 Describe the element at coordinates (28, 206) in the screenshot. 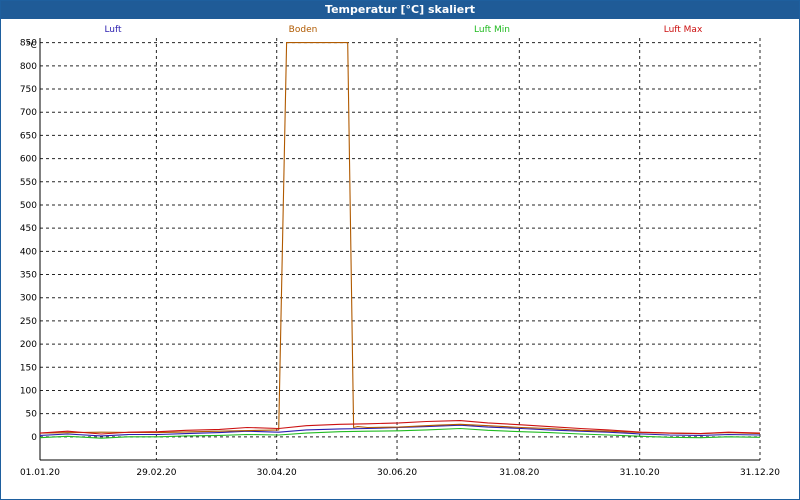

I see `y-tick-label: 500` at that location.